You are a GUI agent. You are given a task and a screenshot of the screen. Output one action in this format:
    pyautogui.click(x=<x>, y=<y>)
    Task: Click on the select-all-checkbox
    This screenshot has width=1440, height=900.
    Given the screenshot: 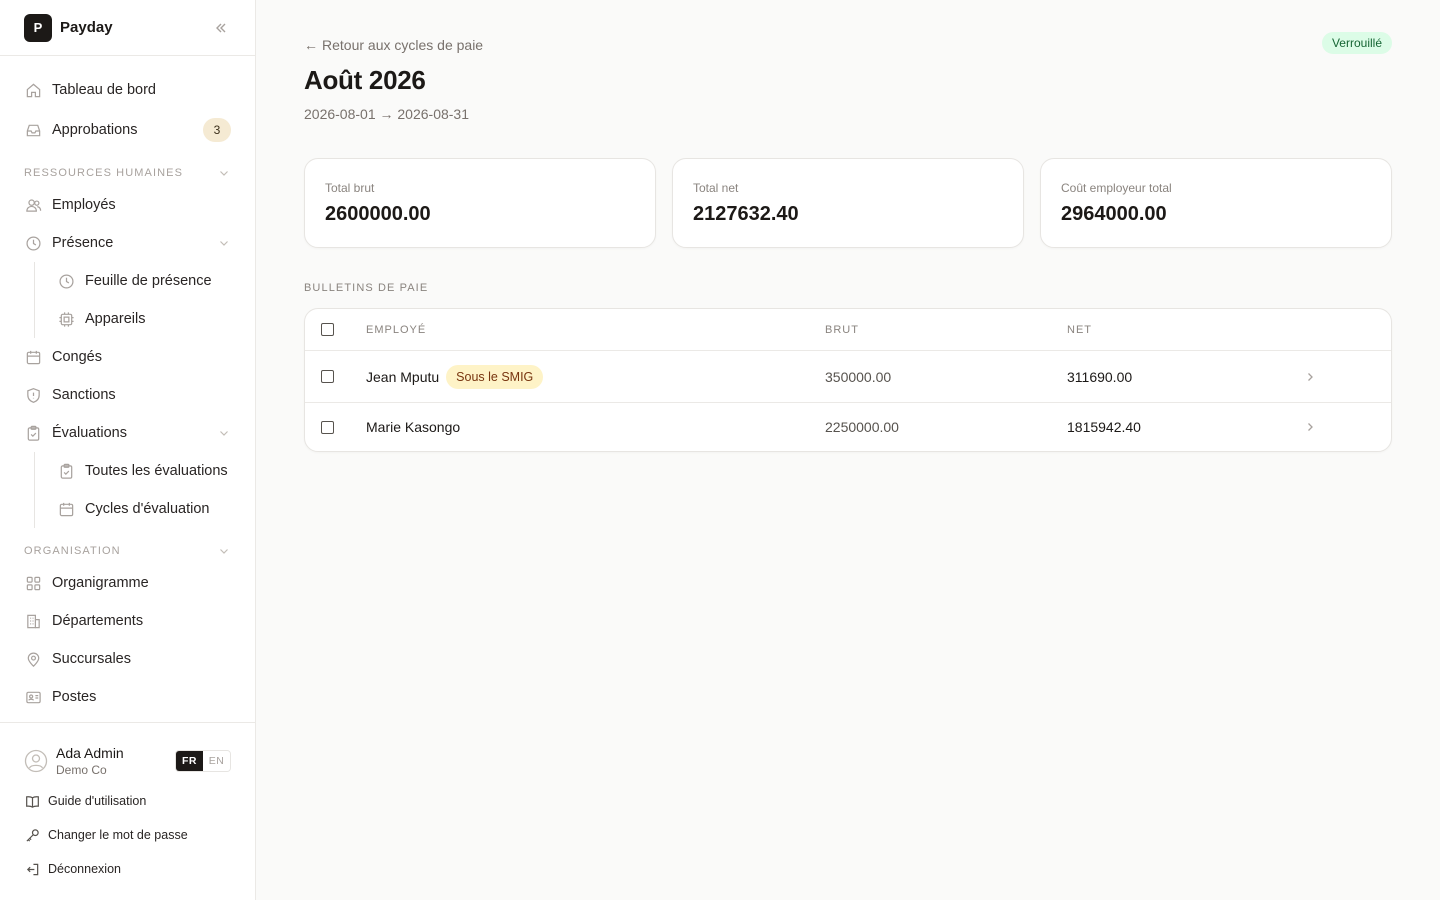 What is the action you would take?
    pyautogui.click(x=327, y=329)
    